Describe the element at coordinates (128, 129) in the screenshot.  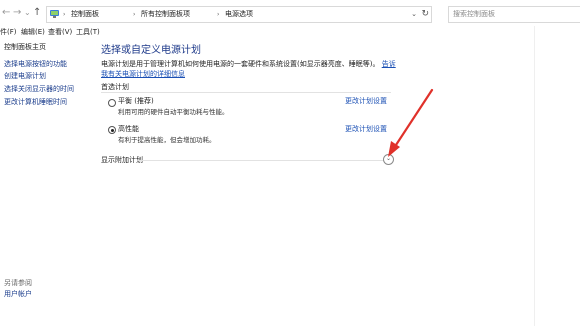
I see `plan-name-high-performance: 高性能` at that location.